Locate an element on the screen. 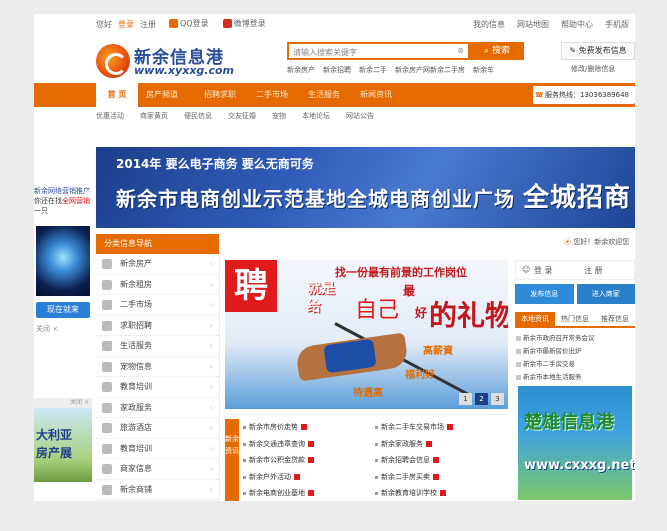 The height and width of the screenshot is (531, 667). mobile-link: 手机版 is located at coordinates (617, 24).